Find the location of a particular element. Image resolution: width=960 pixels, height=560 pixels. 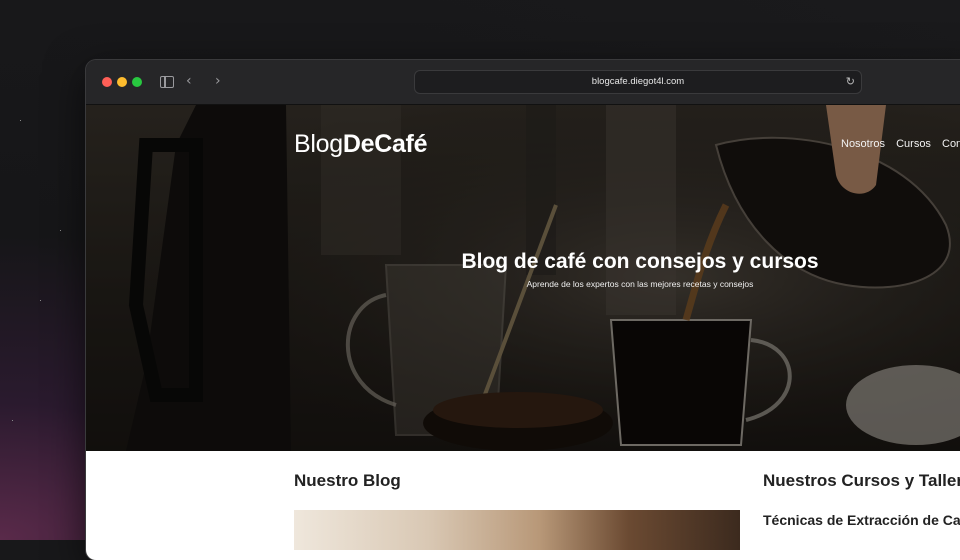

maximize-window-button is located at coordinates (137, 82).